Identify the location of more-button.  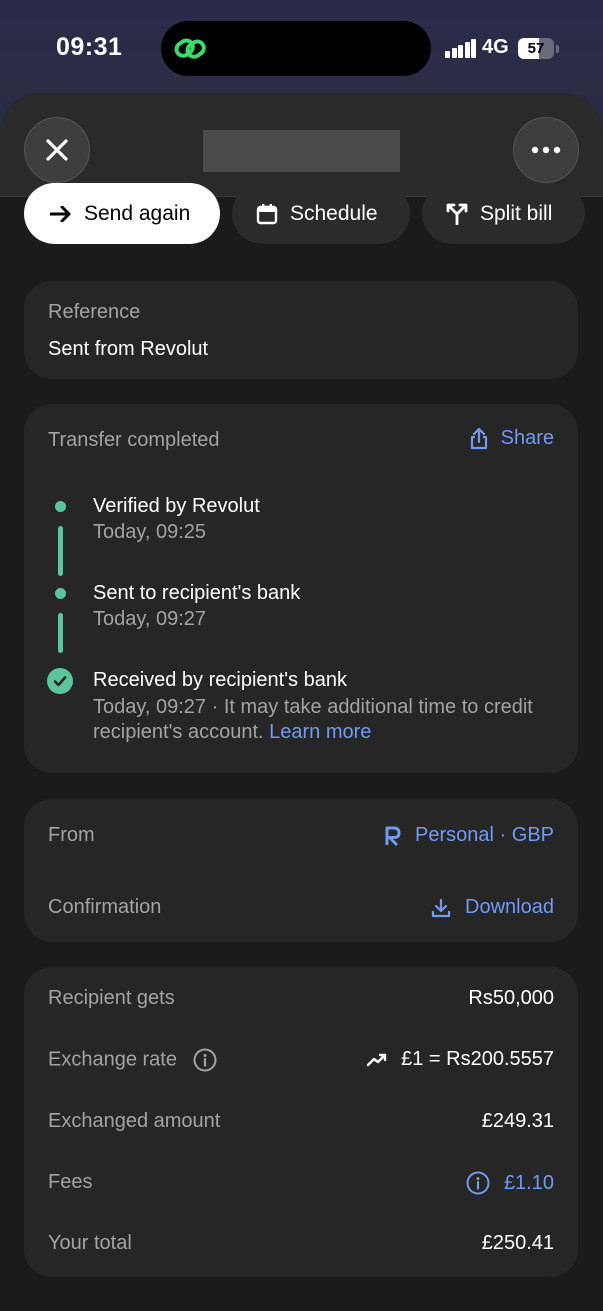
(546, 150).